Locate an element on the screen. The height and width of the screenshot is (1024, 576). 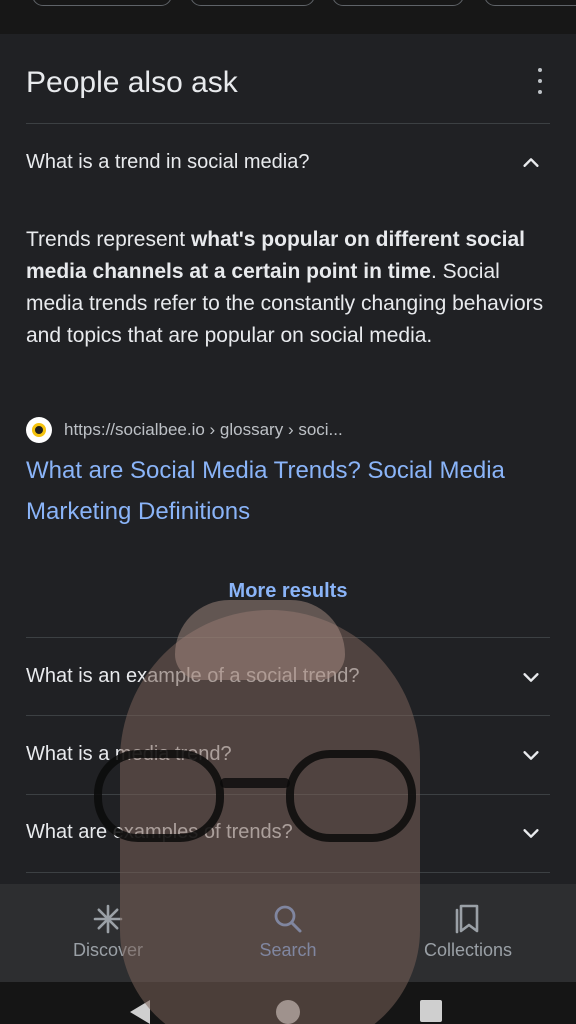
system-navigation-bar is located at coordinates (288, 1003).